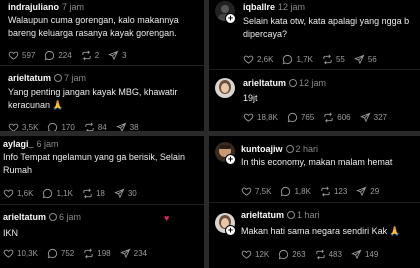 The image size is (420, 268). What do you see at coordinates (297, 59) in the screenshot?
I see `reply-button: 1,7K` at bounding box center [297, 59].